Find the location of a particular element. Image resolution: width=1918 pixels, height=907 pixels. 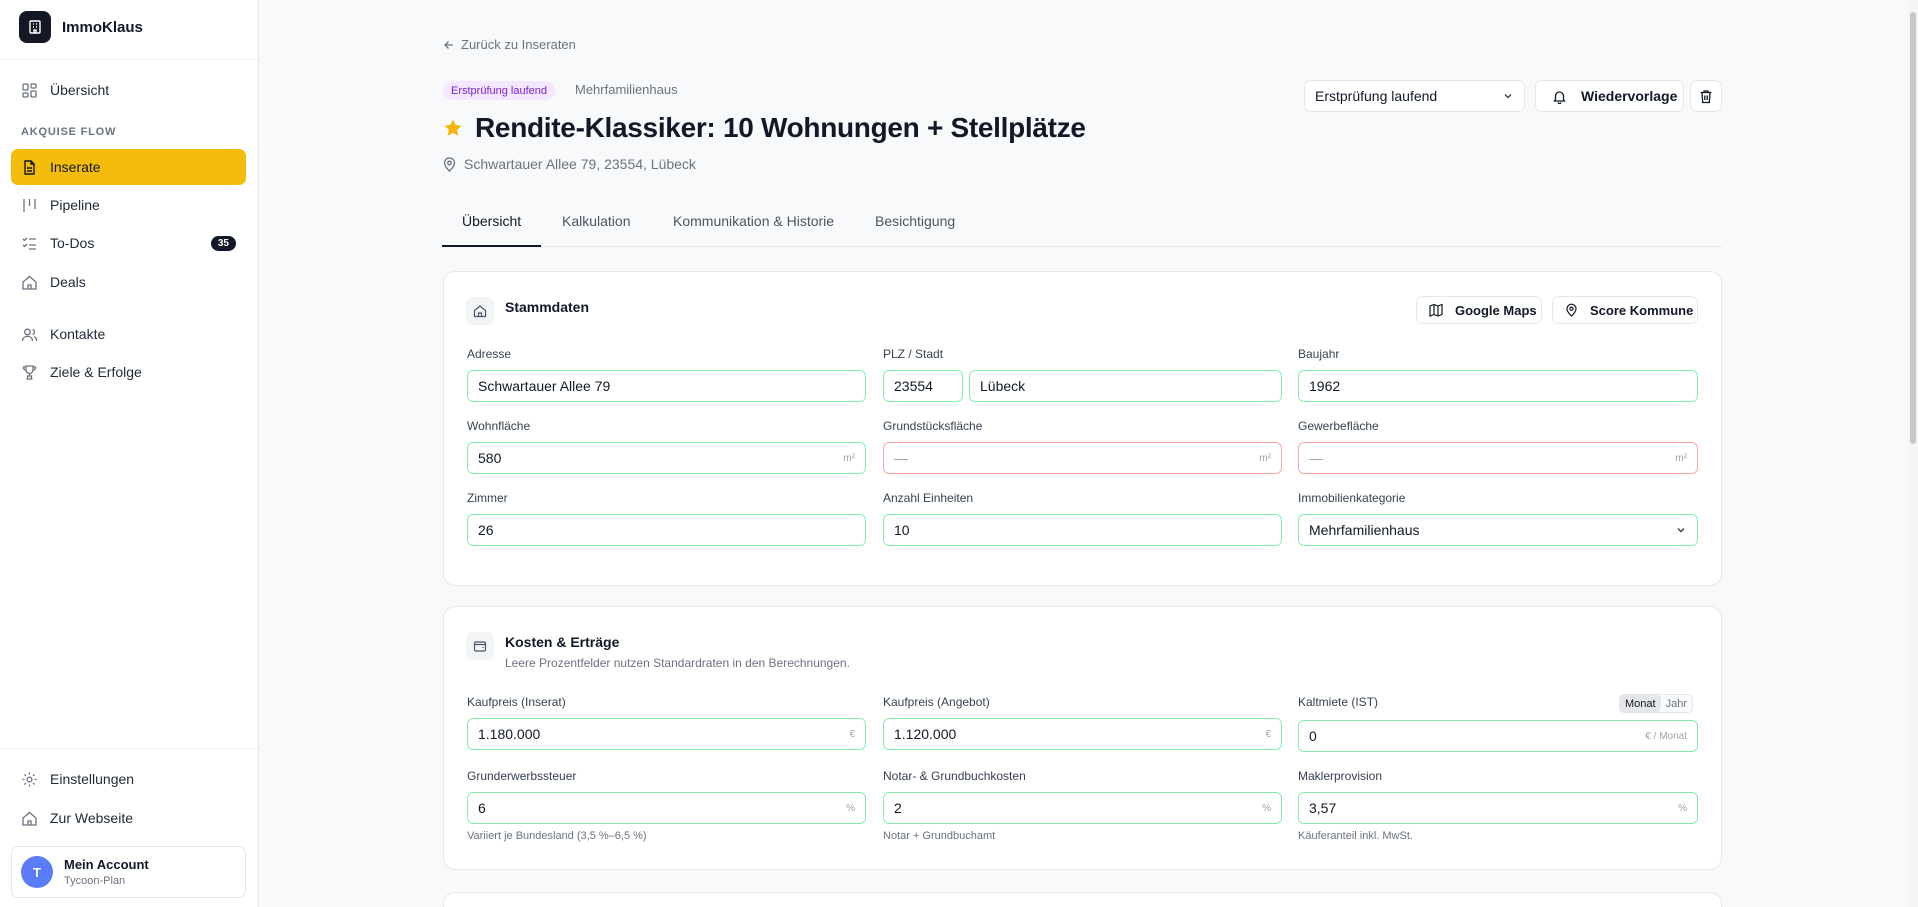

kaufpreis-angebot-value: 1.120.000 is located at coordinates (925, 734).